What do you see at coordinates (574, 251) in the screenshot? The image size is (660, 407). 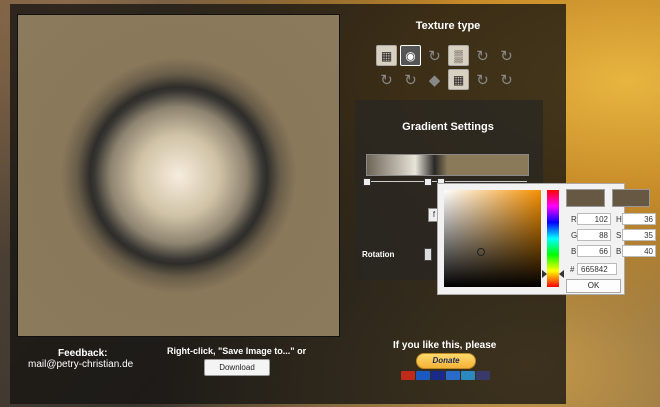 I see `b-label: B` at bounding box center [574, 251].